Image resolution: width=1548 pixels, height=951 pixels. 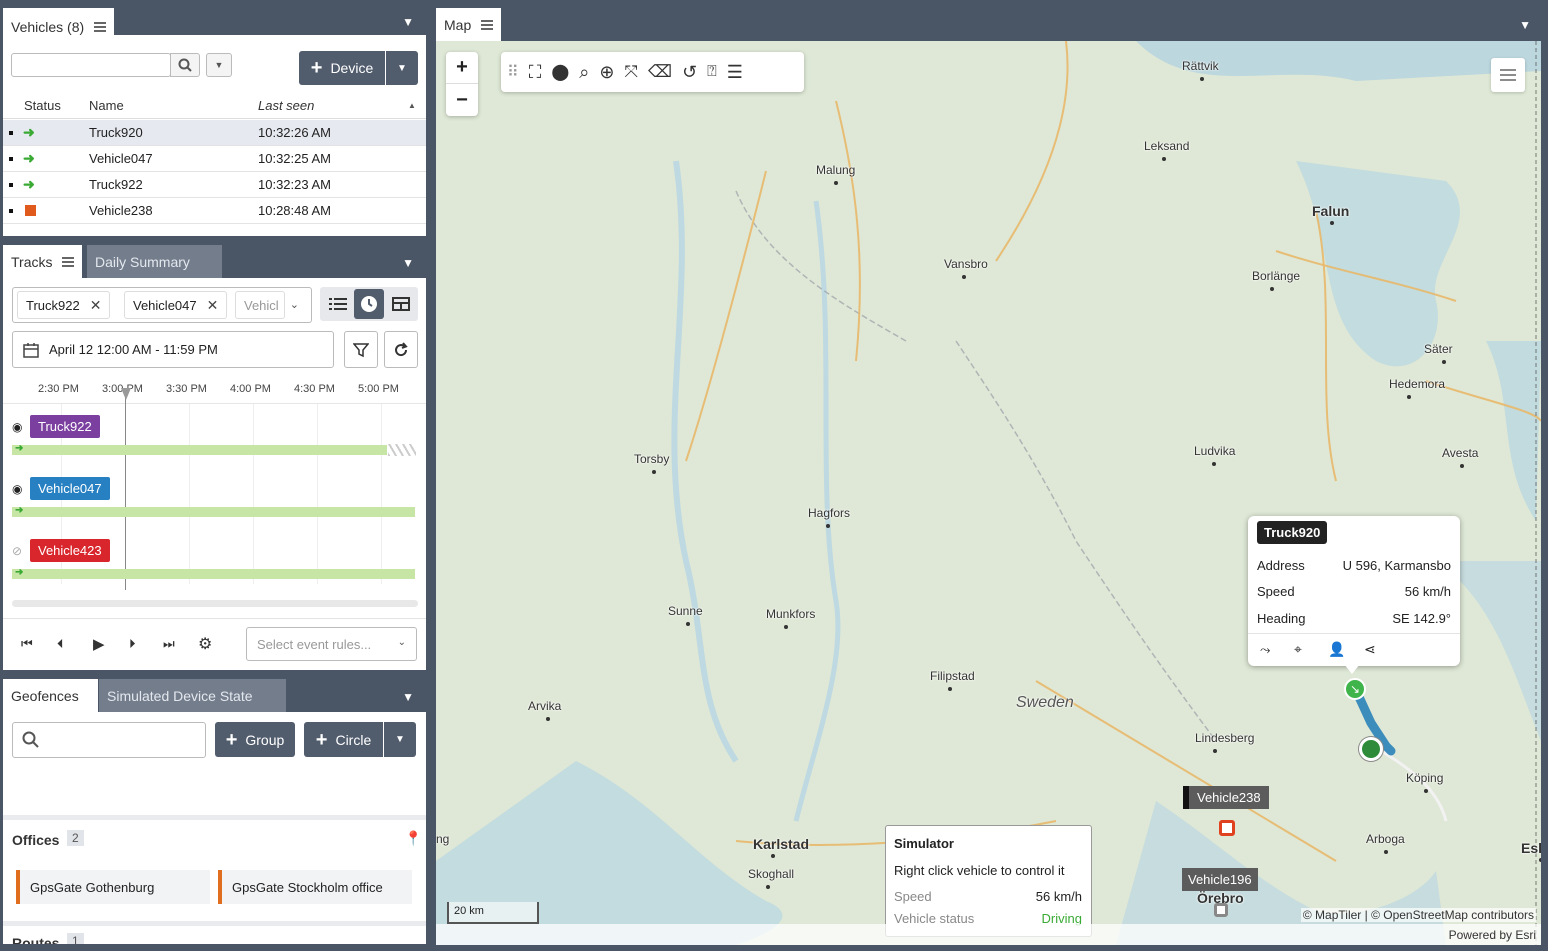 I want to click on zoom-out-button: −, so click(x=462, y=100).